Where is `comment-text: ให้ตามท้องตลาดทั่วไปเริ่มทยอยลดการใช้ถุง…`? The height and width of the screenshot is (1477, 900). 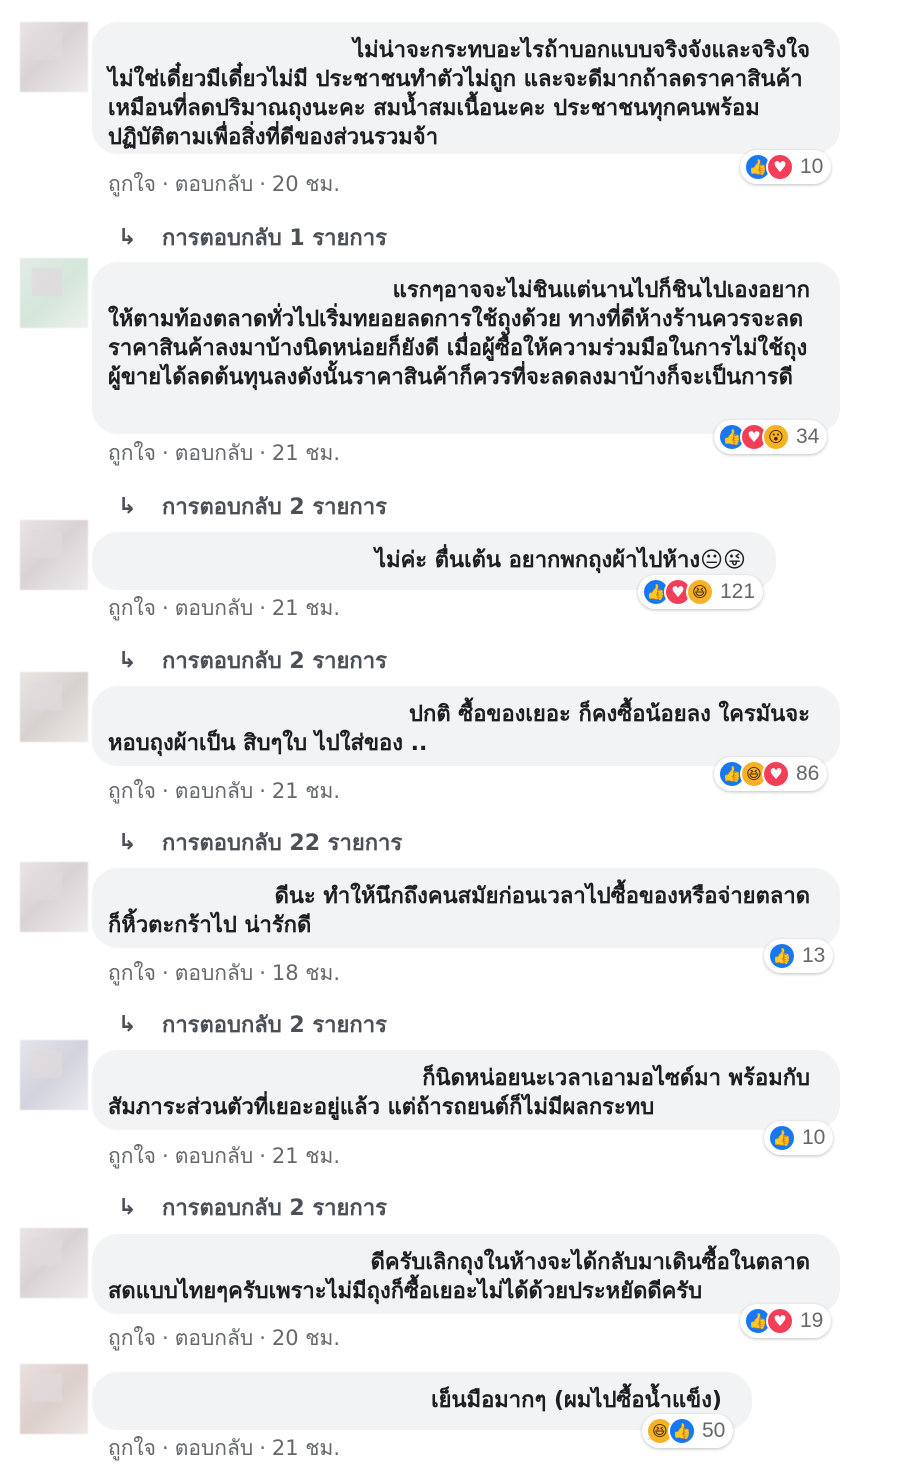
comment-text: ให้ตามท้องตลาดทั่วไปเริ่มทยอยลดการใช้ถุง… is located at coordinates (458, 348).